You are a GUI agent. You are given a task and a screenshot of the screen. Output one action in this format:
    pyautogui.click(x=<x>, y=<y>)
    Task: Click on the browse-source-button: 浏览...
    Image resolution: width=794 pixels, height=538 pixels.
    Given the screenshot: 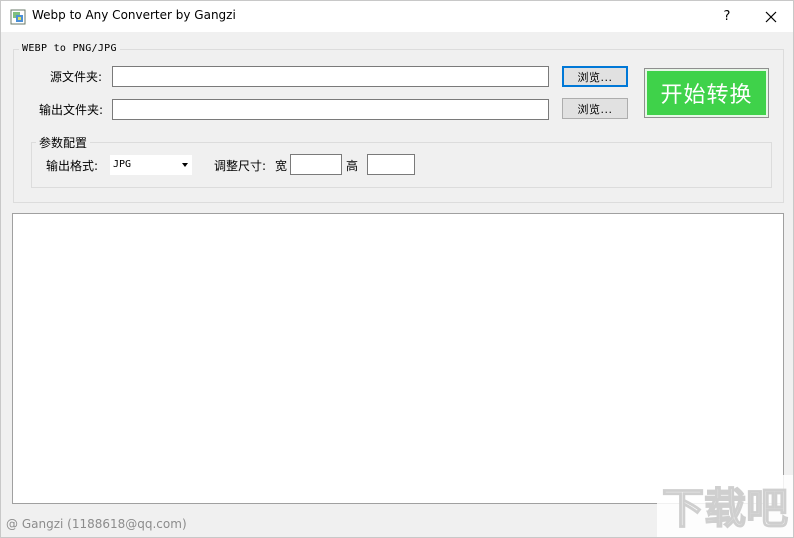 What is the action you would take?
    pyautogui.click(x=595, y=76)
    